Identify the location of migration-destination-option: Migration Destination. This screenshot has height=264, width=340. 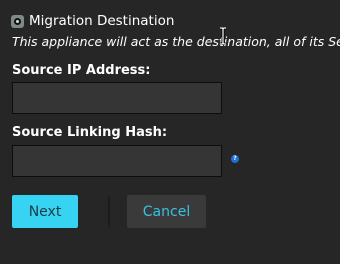
(92, 21).